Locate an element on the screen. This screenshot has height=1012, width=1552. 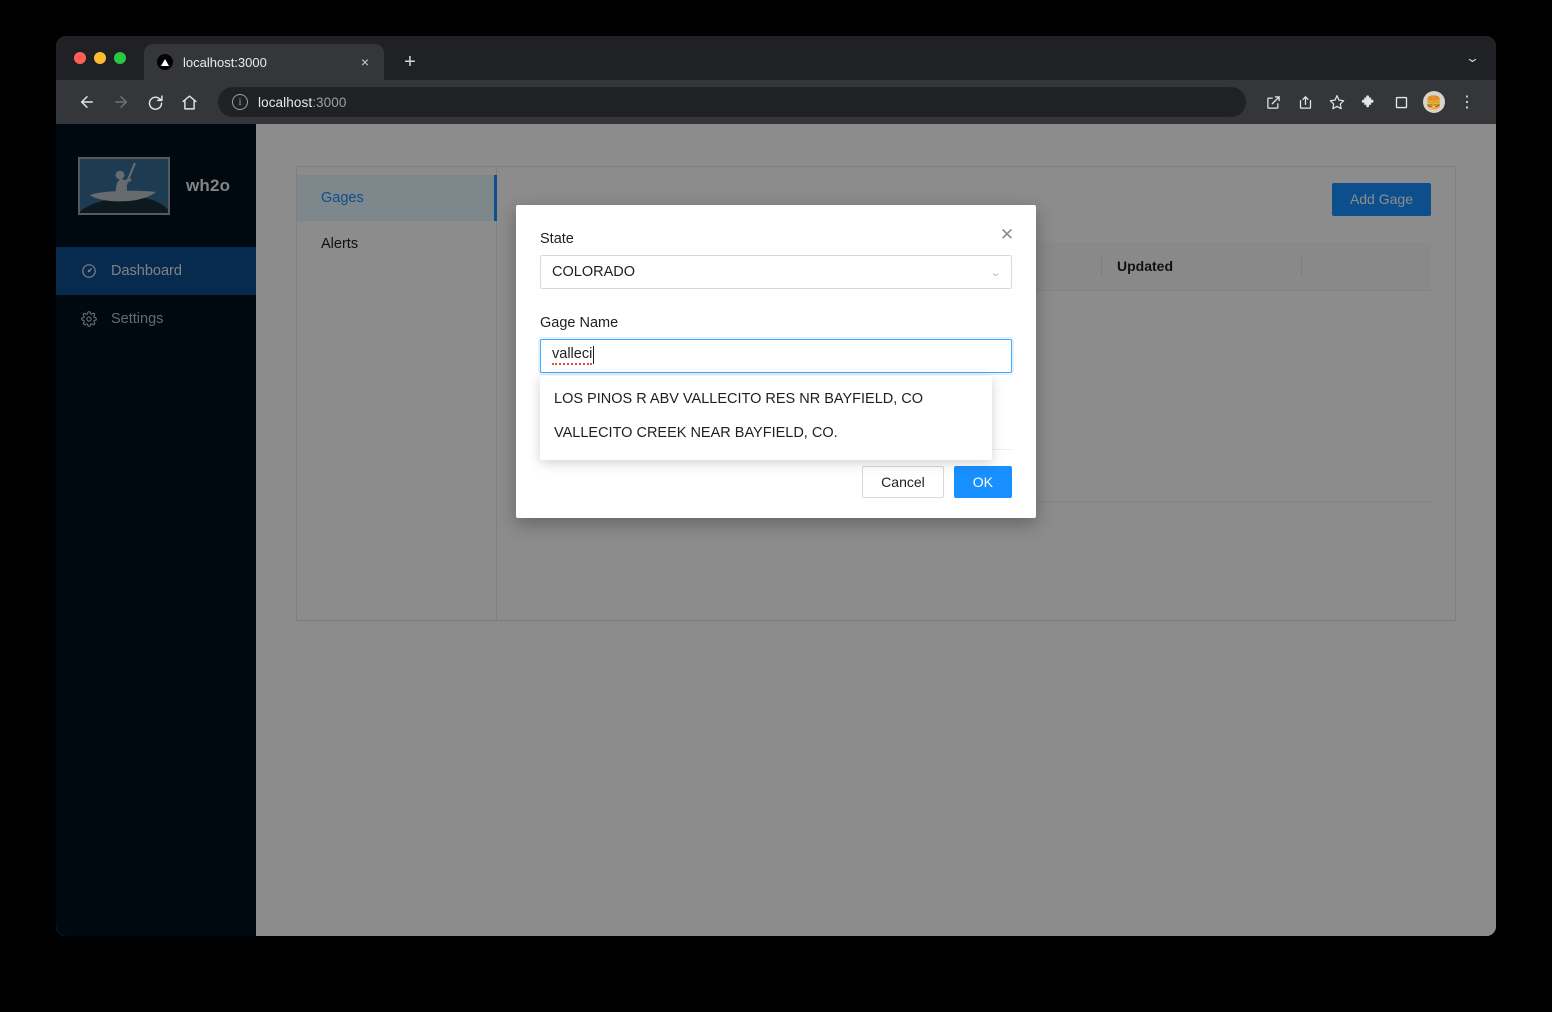
browser-toolbar: i localhost:3000 🍔 ⋮ is located at coordinates (776, 102).